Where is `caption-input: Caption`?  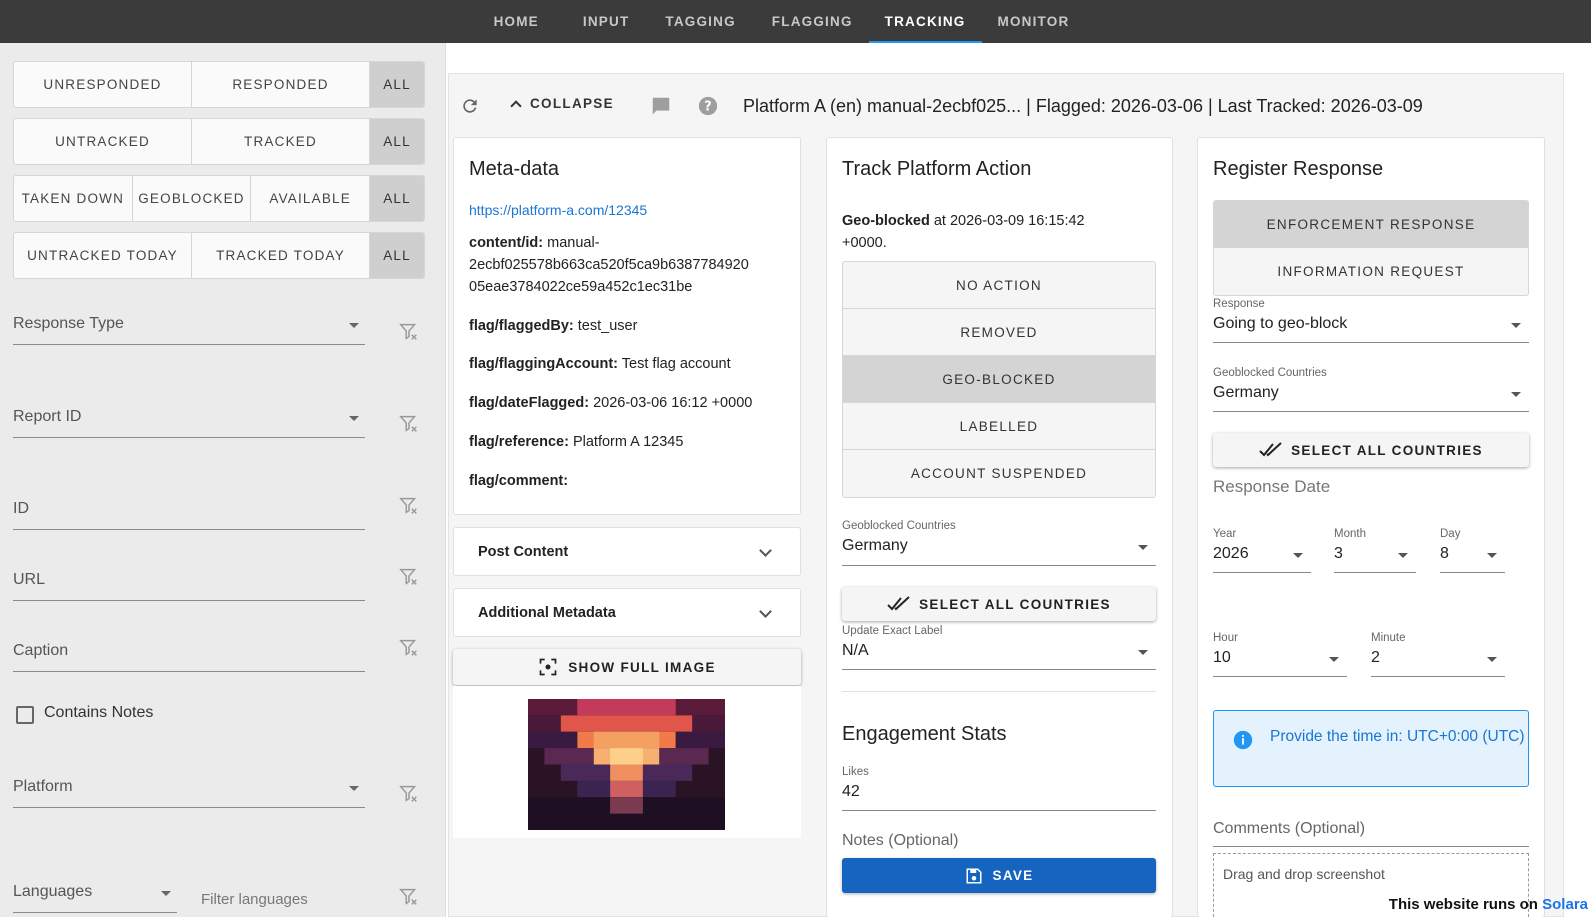
caption-input: Caption is located at coordinates (189, 654).